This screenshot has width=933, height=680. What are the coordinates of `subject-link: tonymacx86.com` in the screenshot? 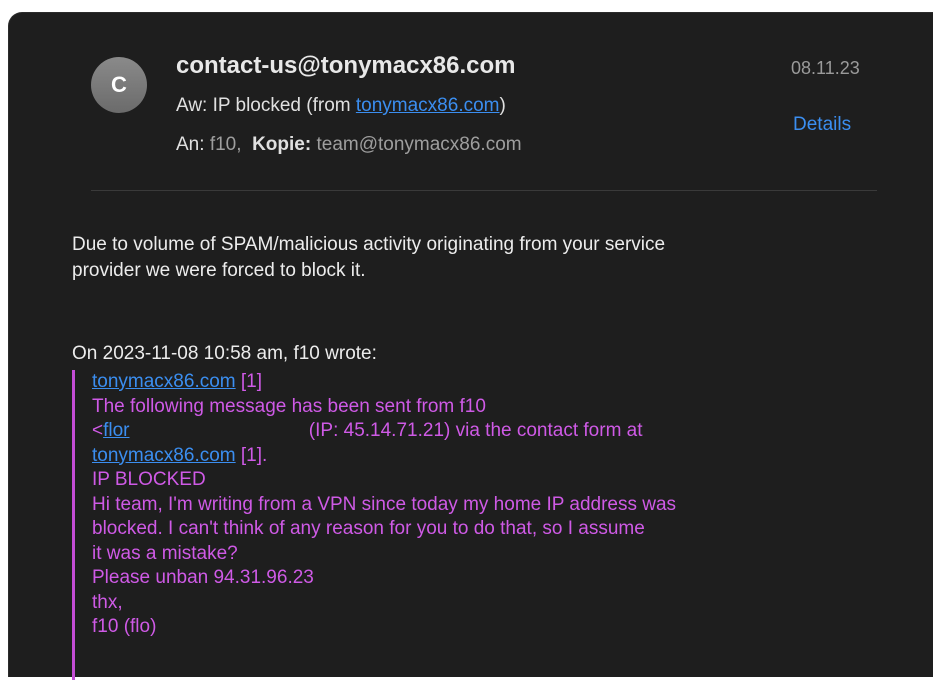 It's located at (428, 105).